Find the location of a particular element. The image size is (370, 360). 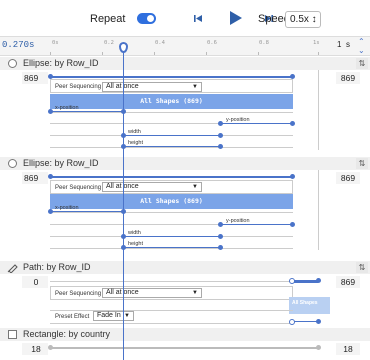

repeat-label: Repeat is located at coordinates (108, 19).